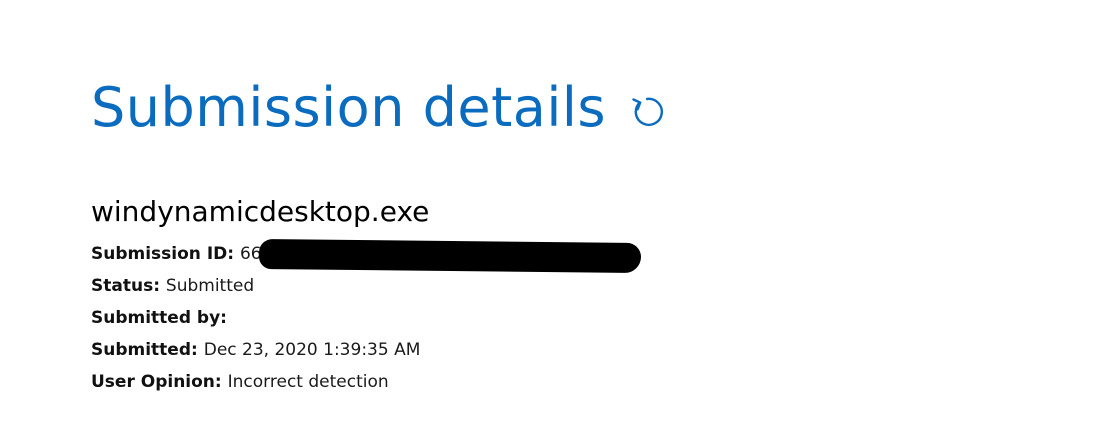 Image resolution: width=1100 pixels, height=421 pixels. What do you see at coordinates (165, 254) in the screenshot?
I see `submission-id-label: Submission ID:` at bounding box center [165, 254].